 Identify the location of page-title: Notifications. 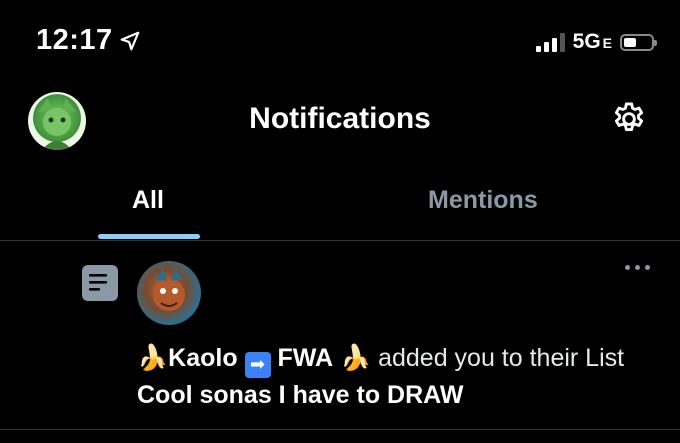
(340, 118).